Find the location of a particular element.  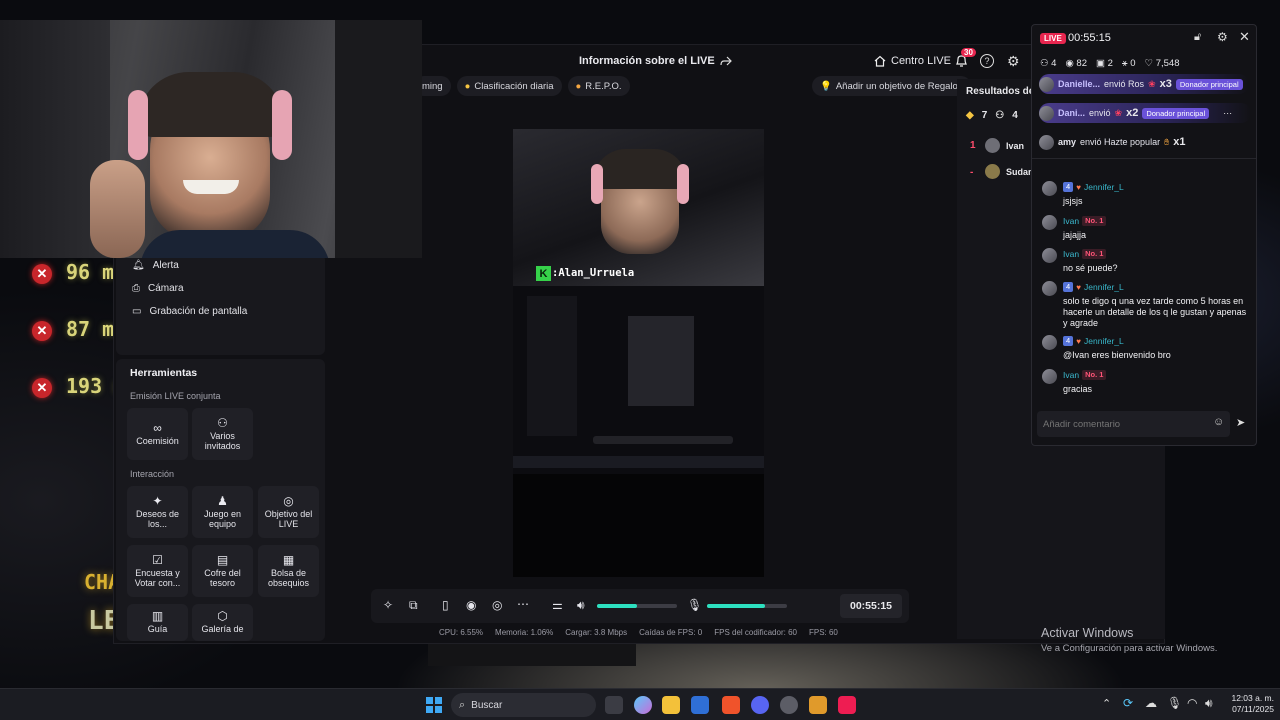

clock: 12:03 a. m. 07/11/2025 is located at coordinates (1248, 704).